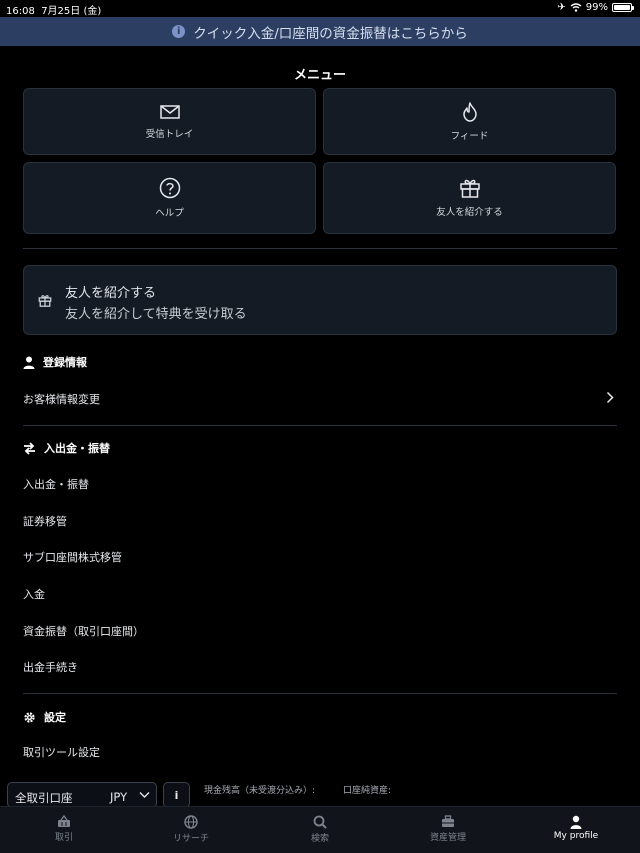 The height and width of the screenshot is (853, 640). Describe the element at coordinates (65, 362) in the screenshot. I see `section-registration-title: 登録情報` at that location.